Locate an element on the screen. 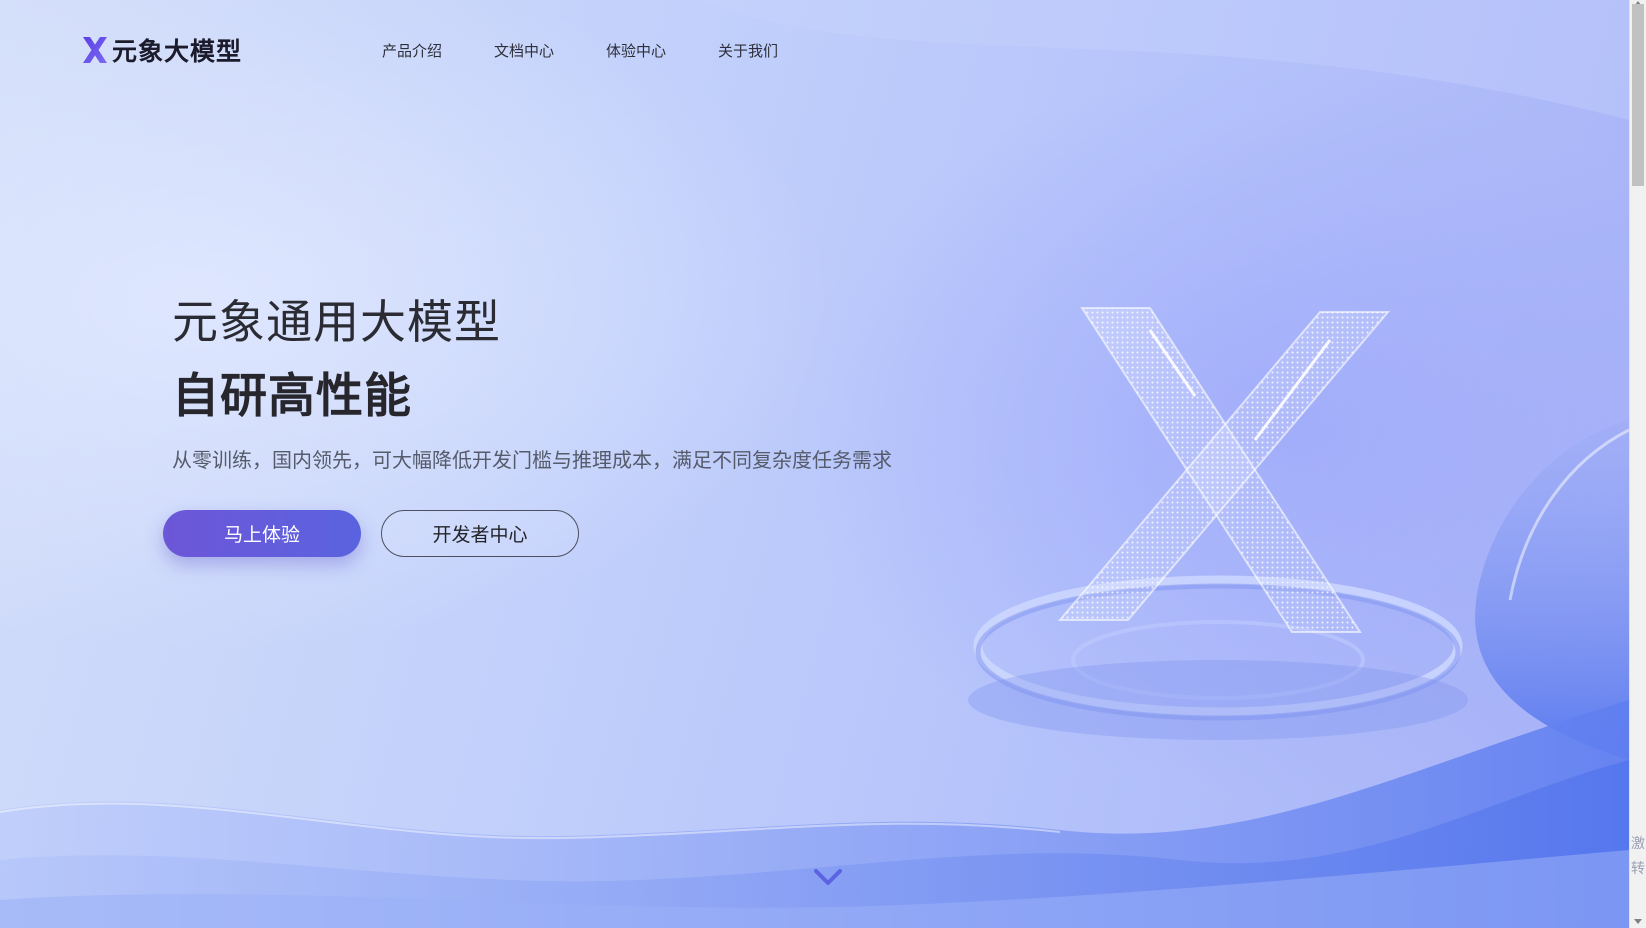 This screenshot has height=928, width=1646. x-logo-icon is located at coordinates (95, 50).